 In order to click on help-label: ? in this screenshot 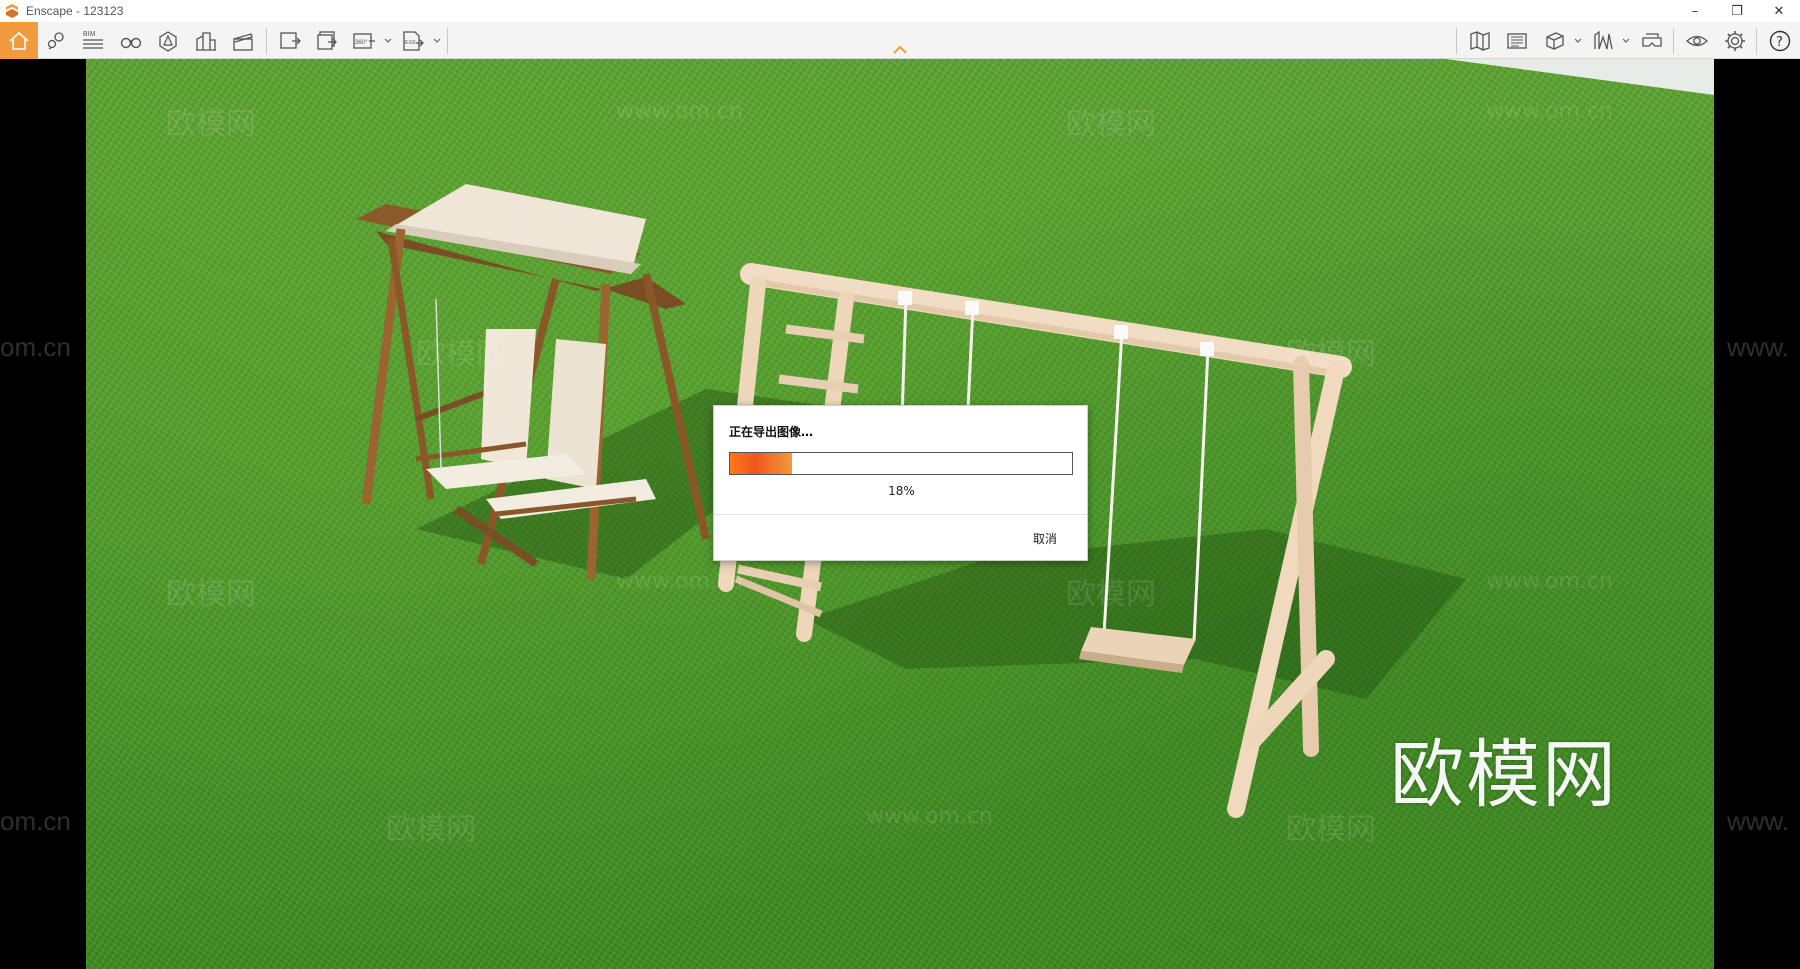, I will do `click(1779, 42)`.